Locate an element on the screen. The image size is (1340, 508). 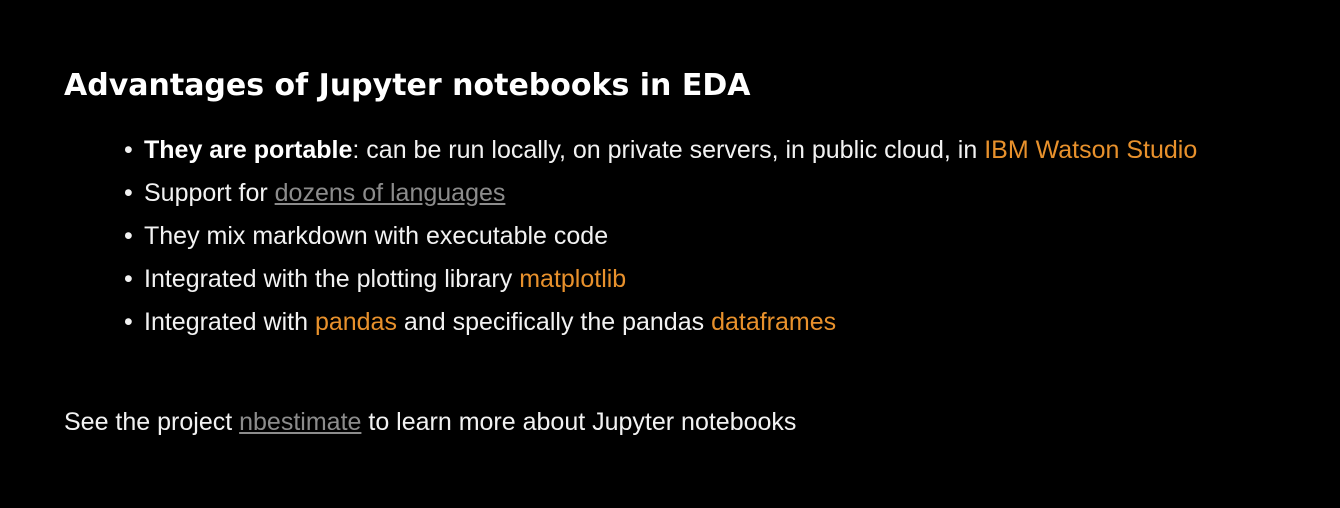
bullet-text: and specifically the pandas is located at coordinates (554, 322).